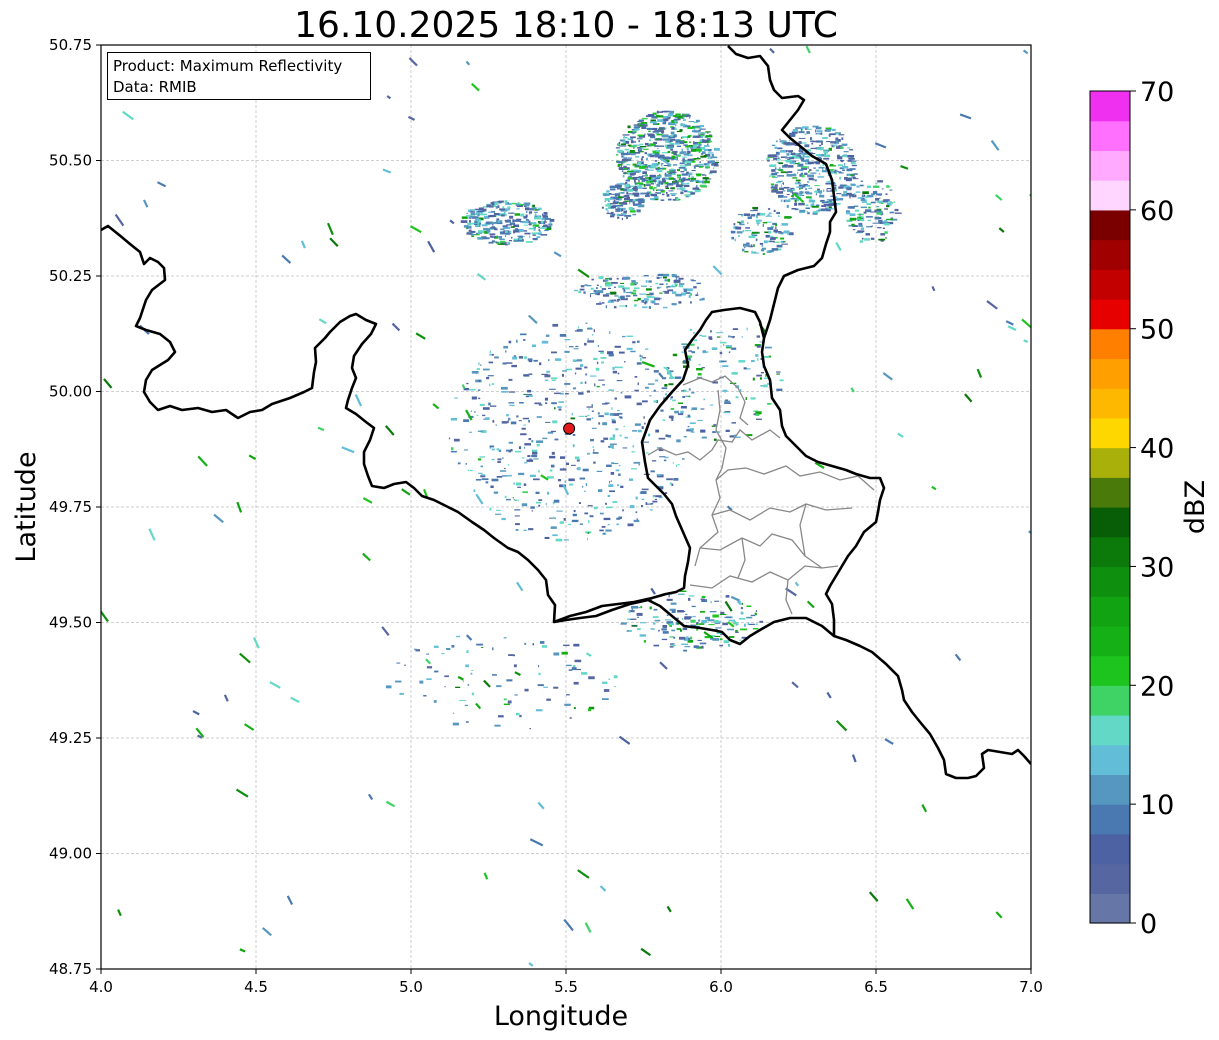 This screenshot has height=1040, width=1219. What do you see at coordinates (561, 1016) in the screenshot?
I see `x-axis-label: Longitude` at bounding box center [561, 1016].